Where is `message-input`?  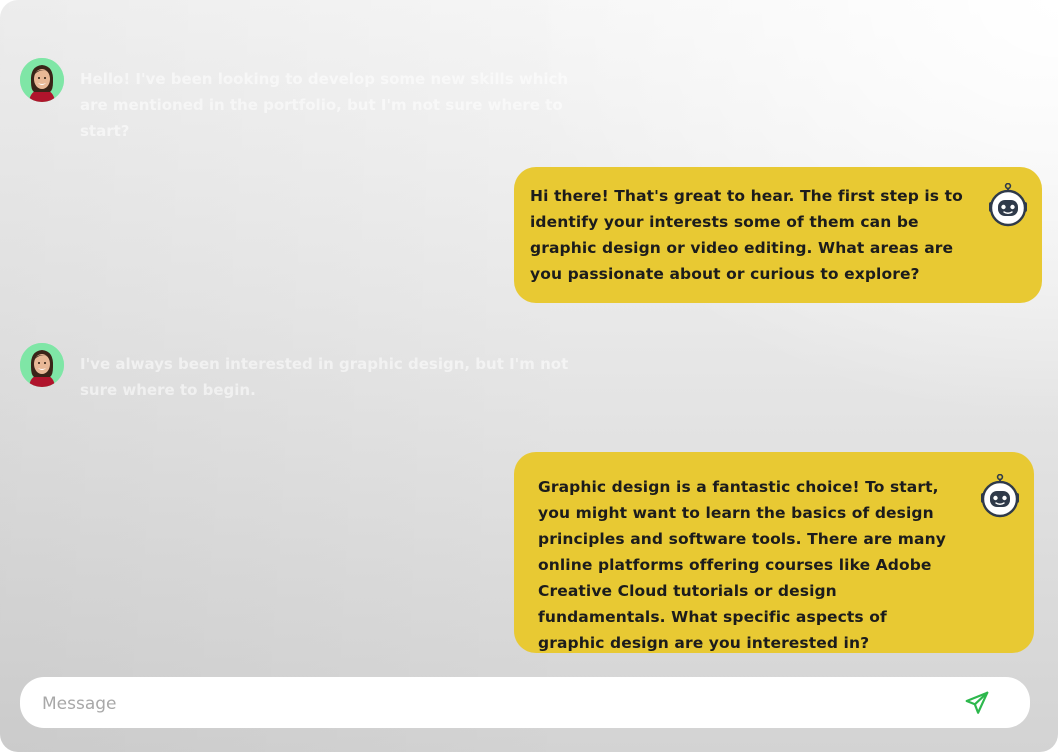 message-input is located at coordinates (492, 703).